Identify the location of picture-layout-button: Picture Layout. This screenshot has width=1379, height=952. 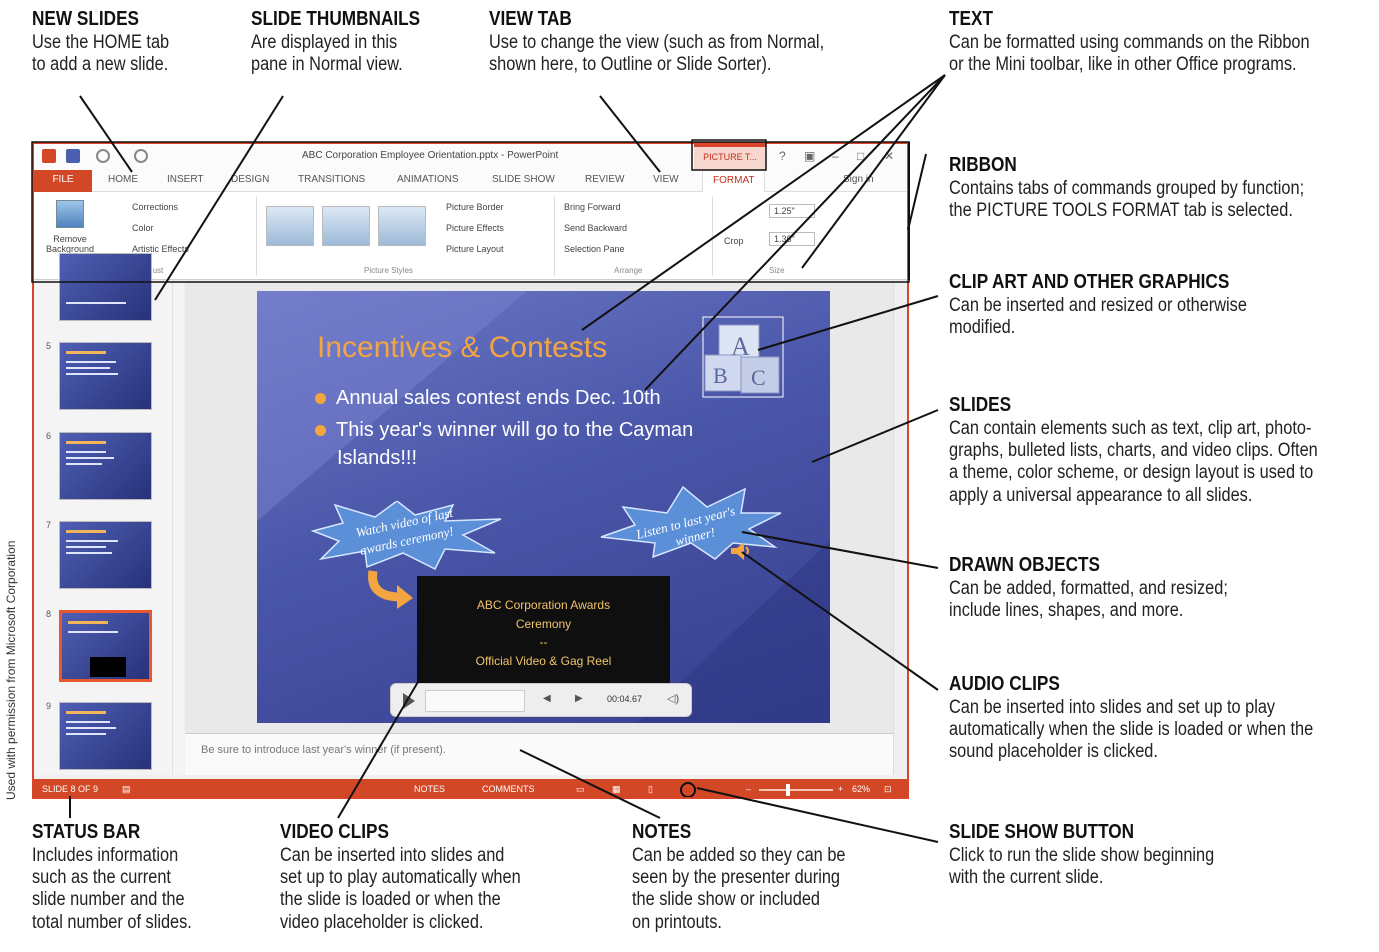
(475, 249).